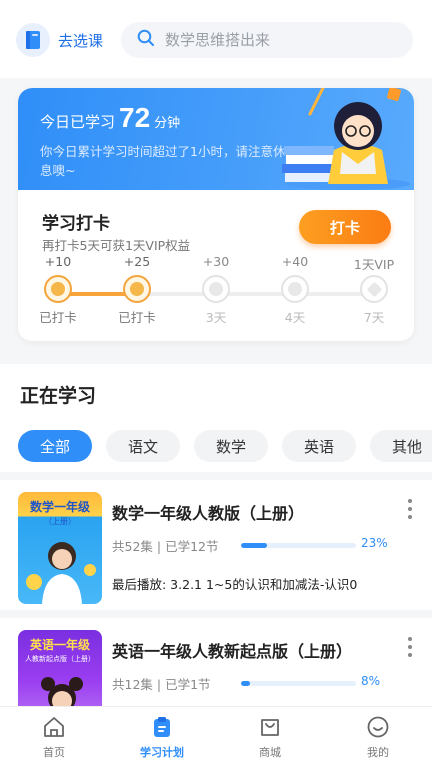  Describe the element at coordinates (54, 737) in the screenshot. I see `nav-home: 首页` at that location.